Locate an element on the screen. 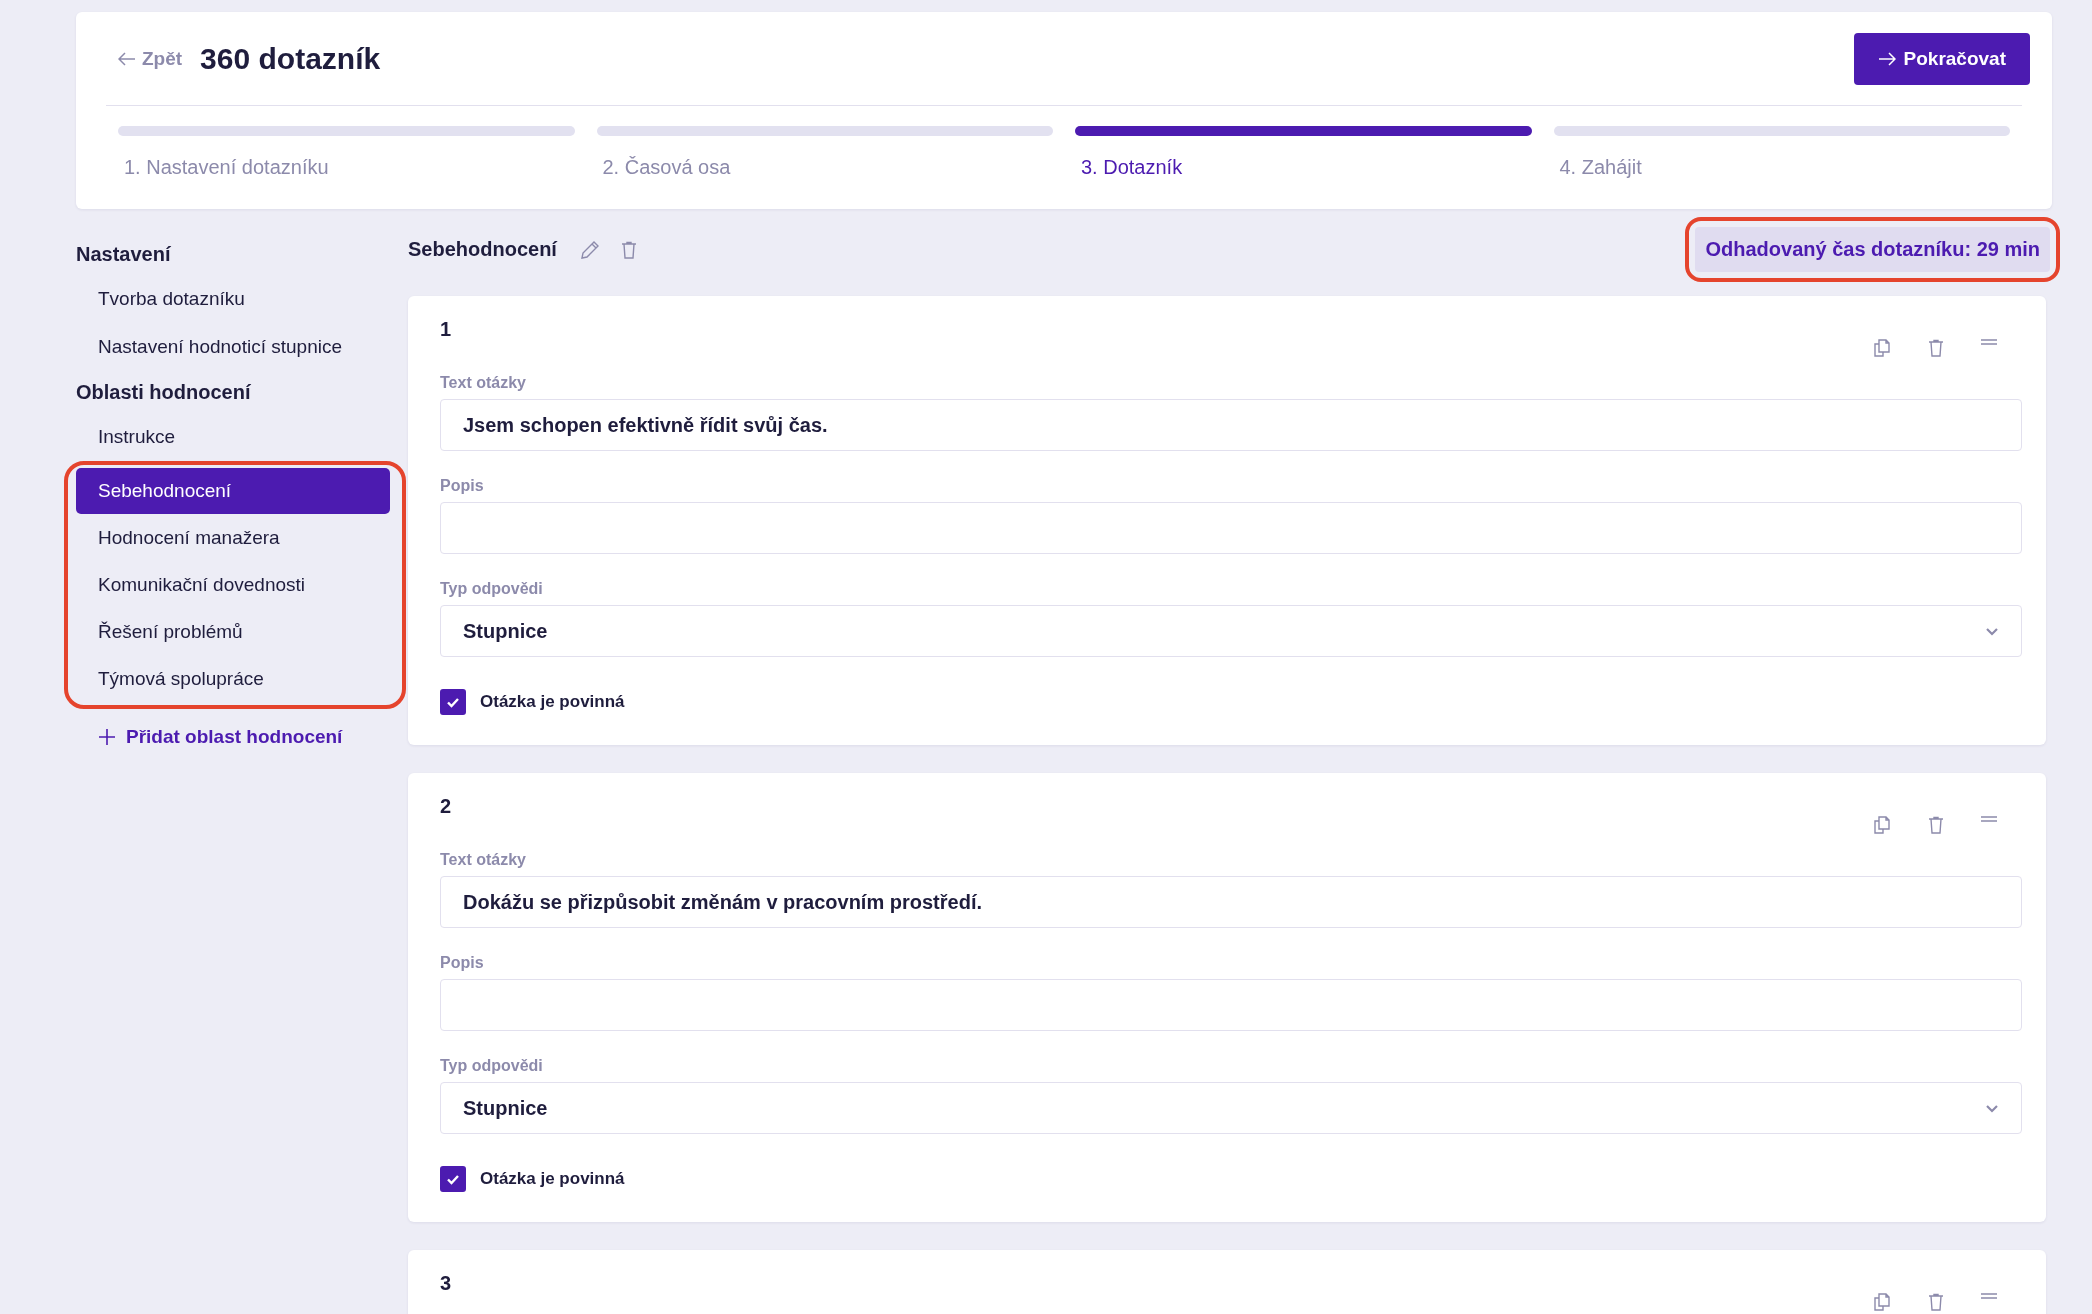  time-estimate-badge: Odhadovaný čas dotazníku: 29 min is located at coordinates (1872, 249).